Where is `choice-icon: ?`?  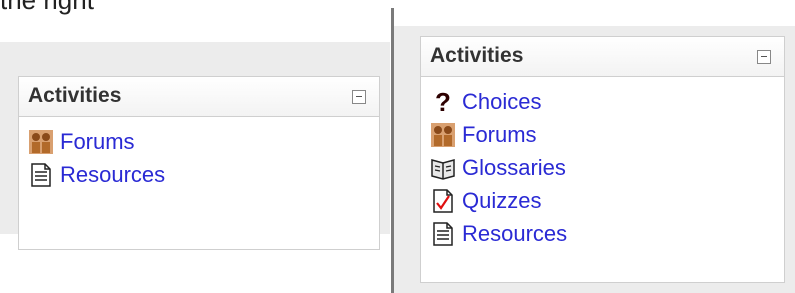
choice-icon: ? is located at coordinates (443, 101).